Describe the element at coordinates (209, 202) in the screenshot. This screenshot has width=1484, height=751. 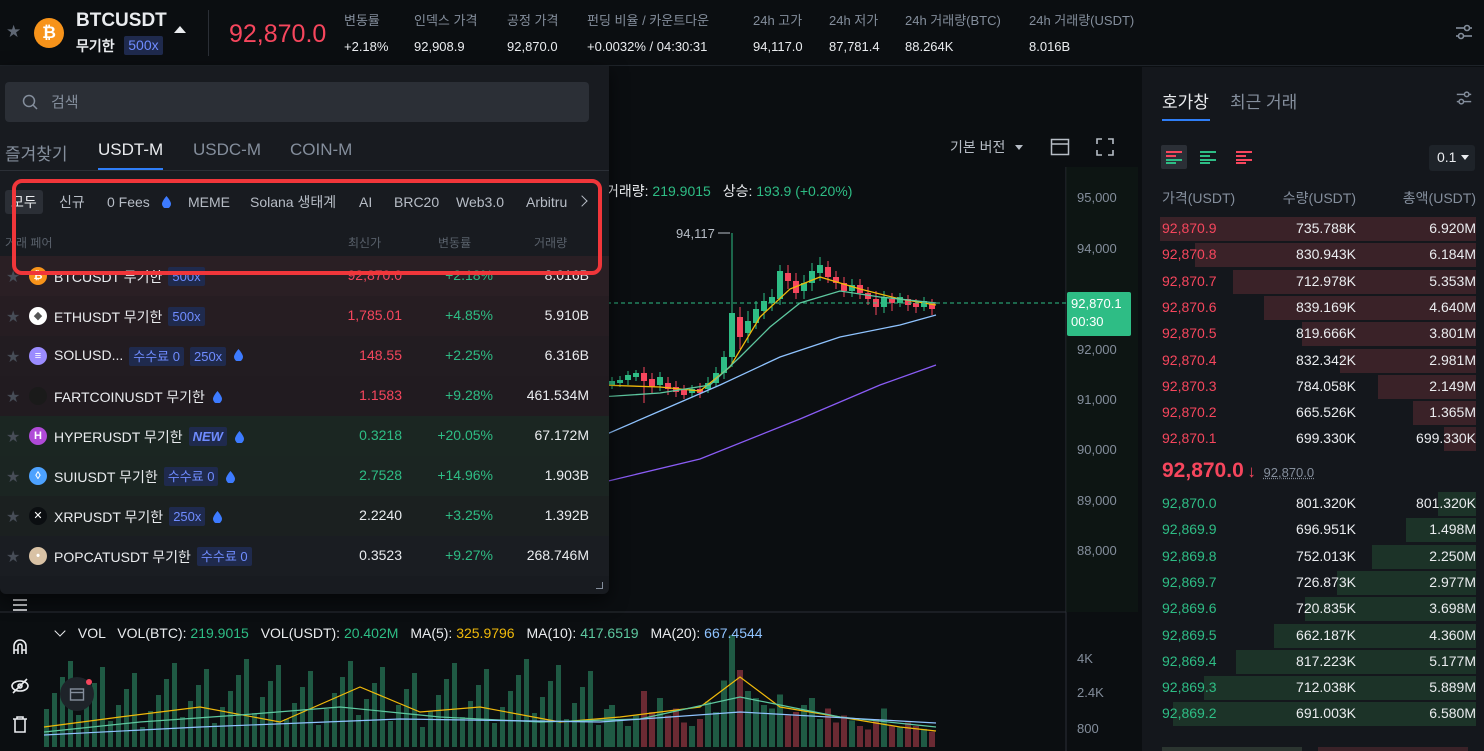
I see `chip-meme: MEME` at that location.